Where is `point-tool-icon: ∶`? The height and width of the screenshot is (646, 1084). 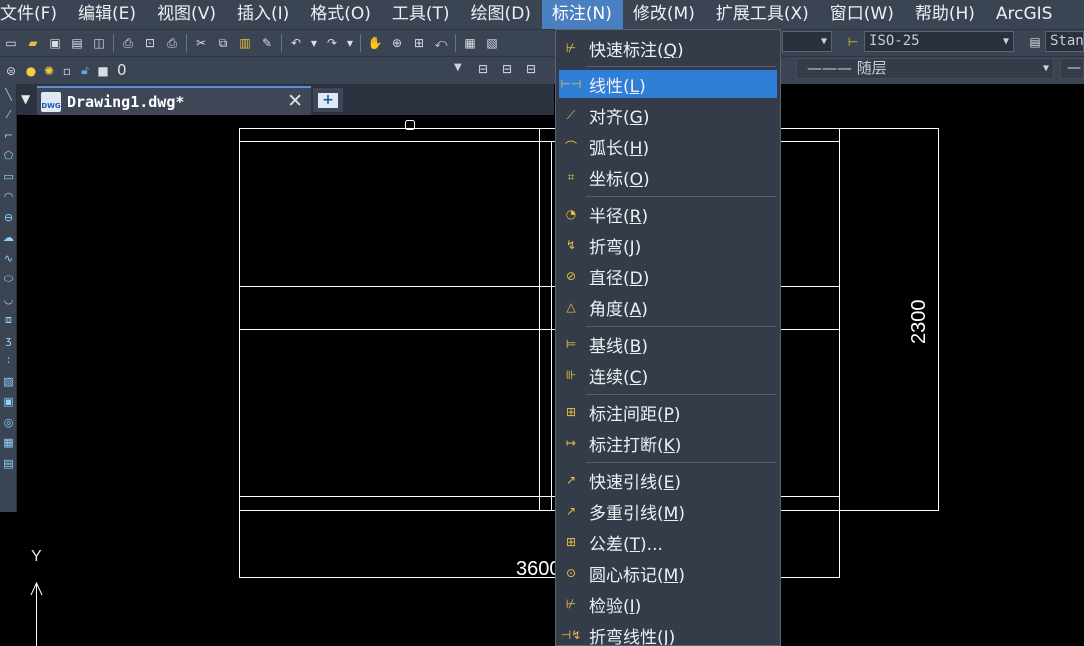 point-tool-icon: ∶ is located at coordinates (8, 361).